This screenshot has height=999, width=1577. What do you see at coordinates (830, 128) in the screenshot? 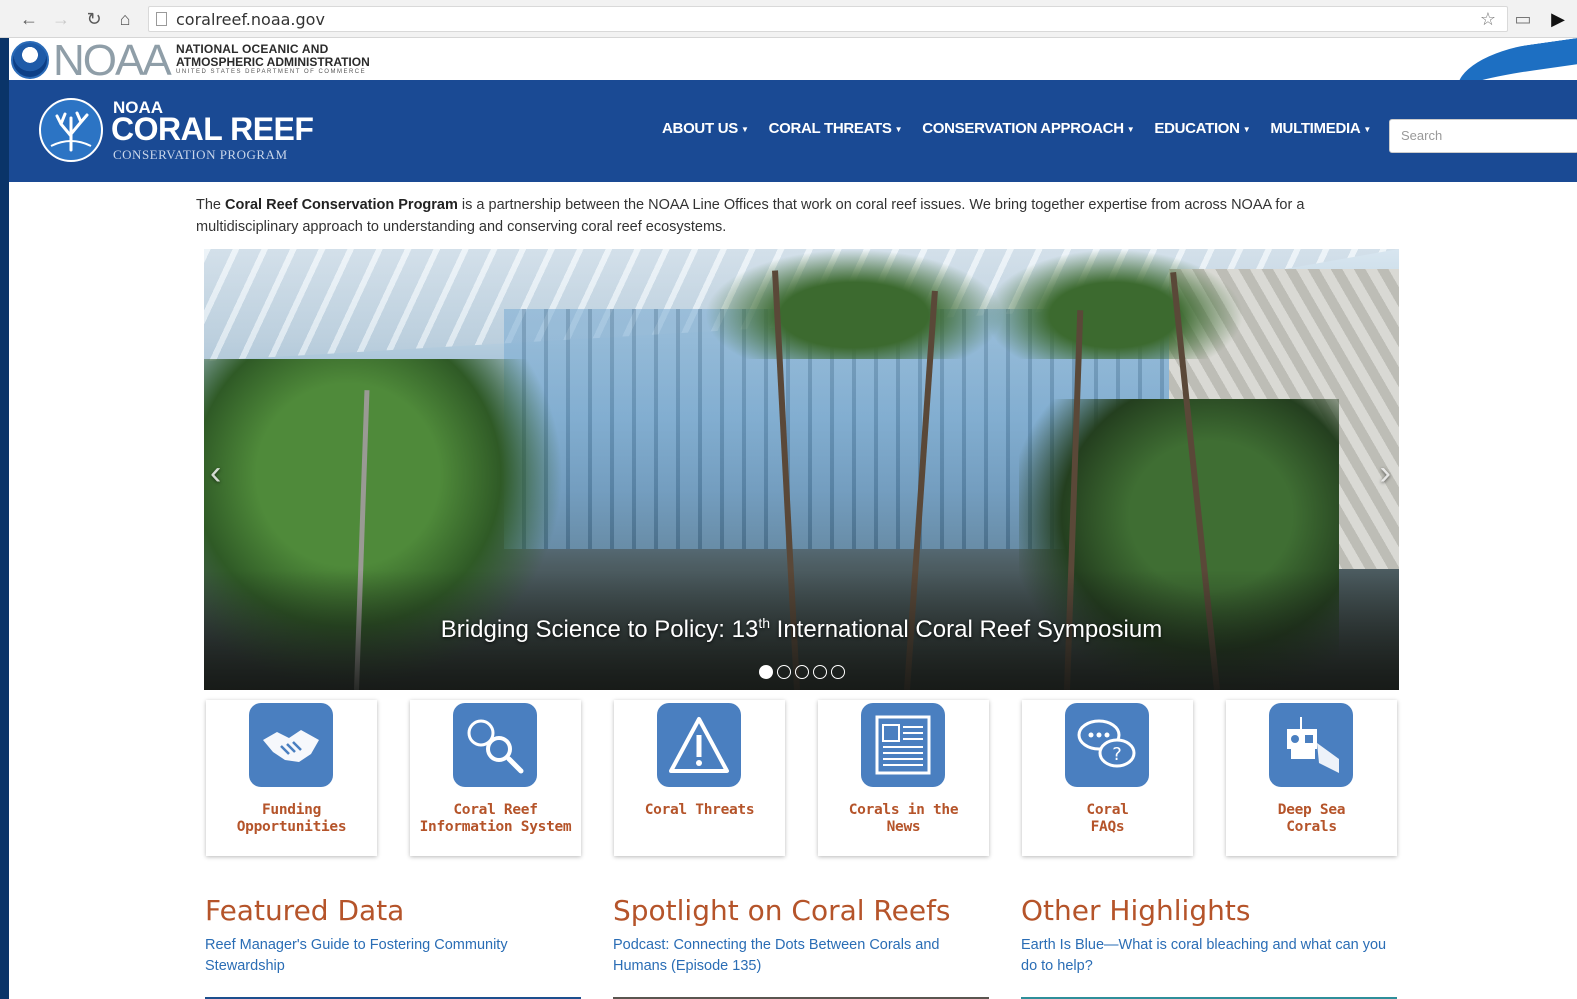
I see `nav-label: CORAL THREATS` at bounding box center [830, 128].